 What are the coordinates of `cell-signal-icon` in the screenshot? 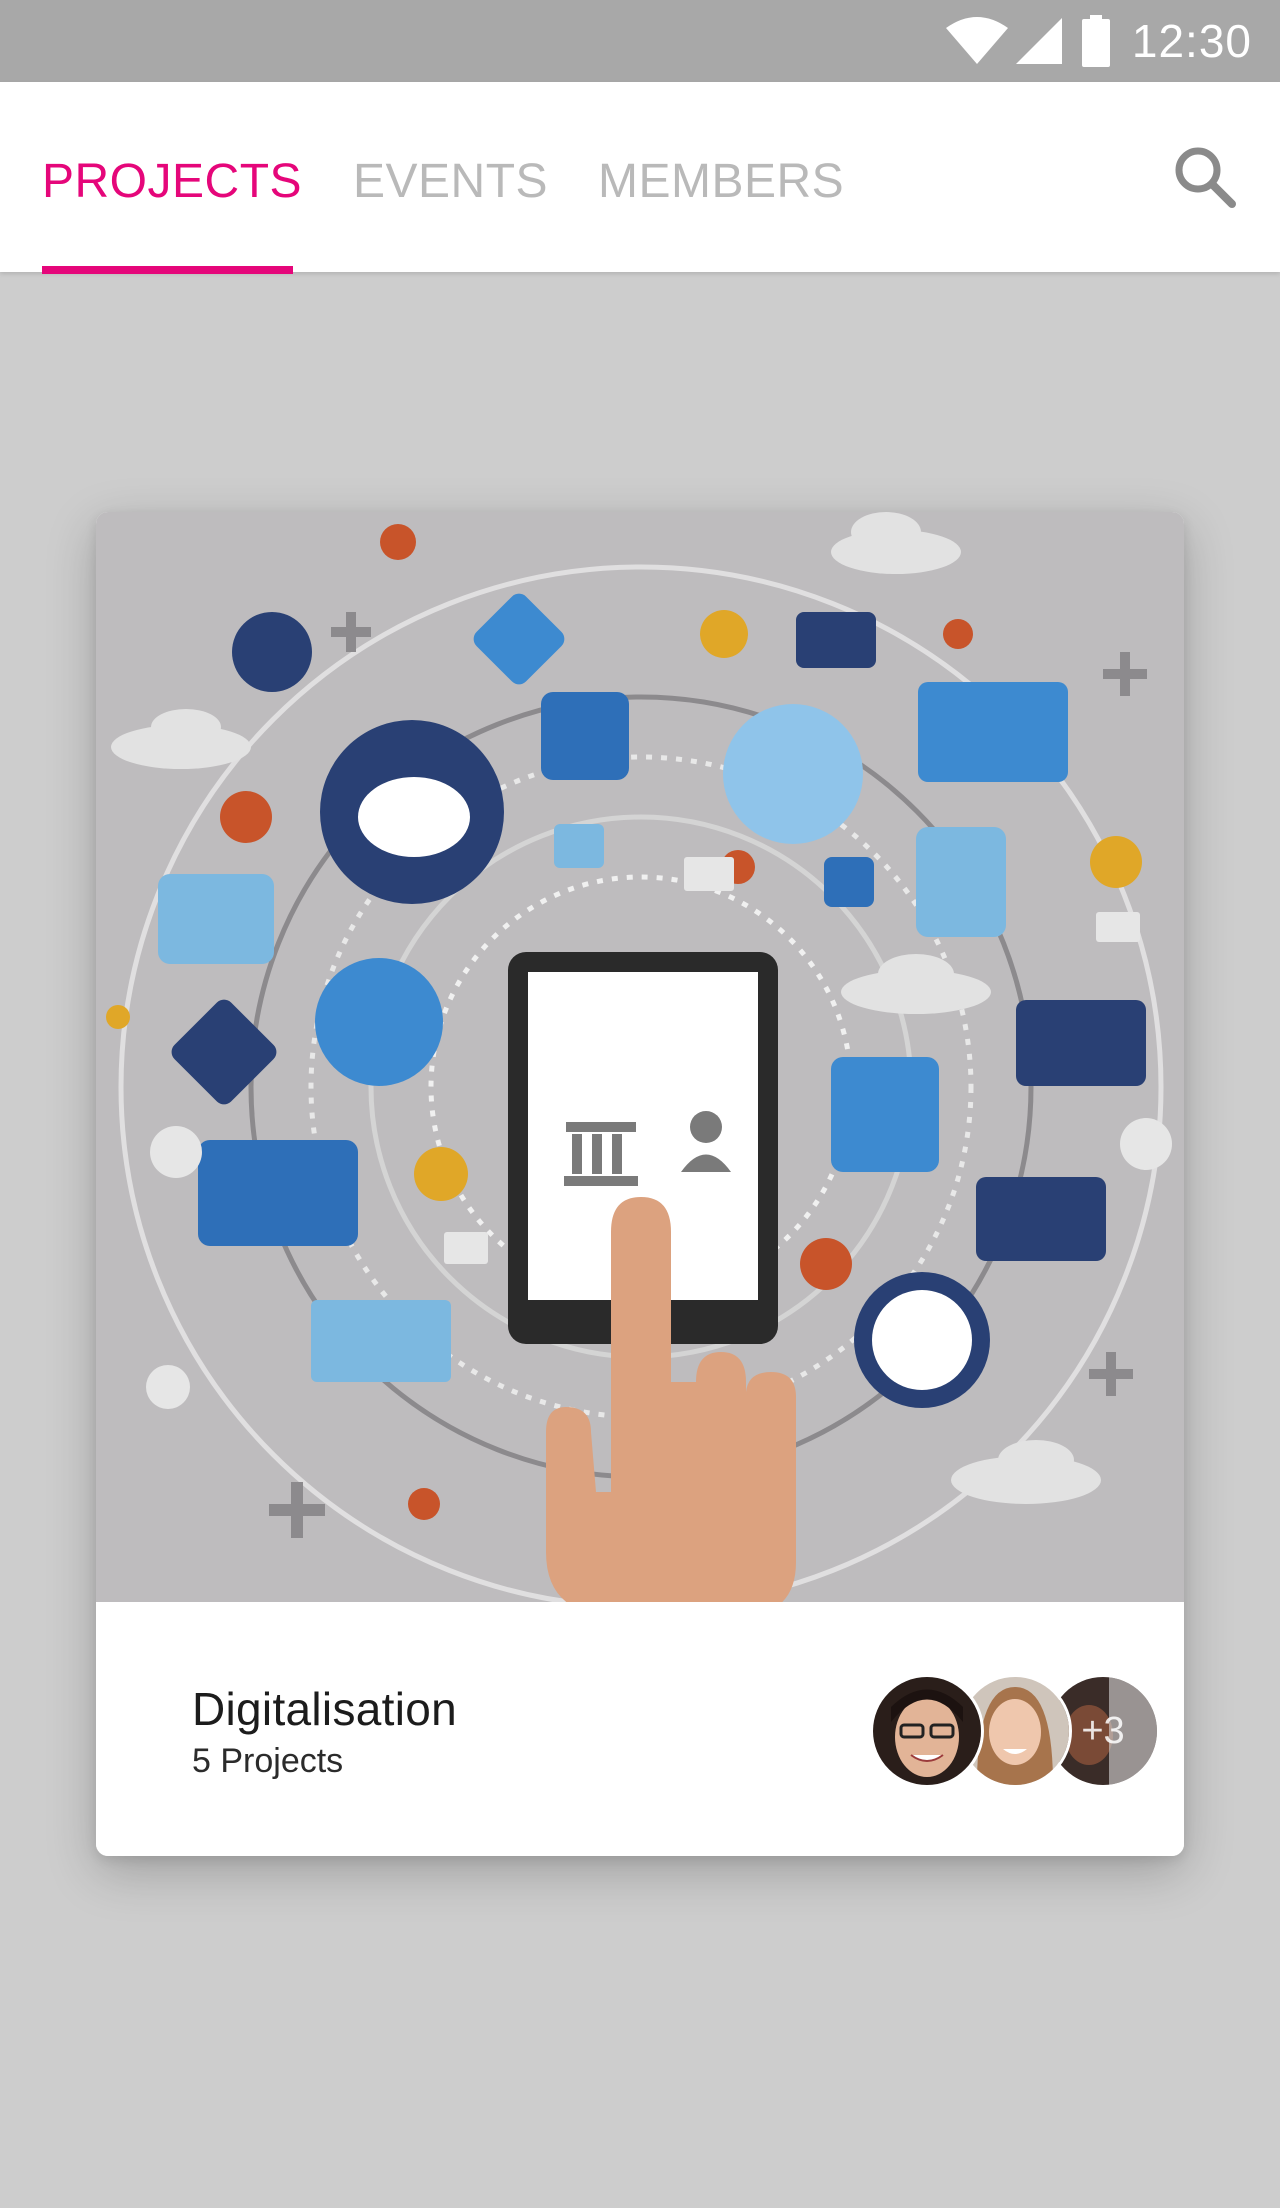 It's located at (1039, 41).